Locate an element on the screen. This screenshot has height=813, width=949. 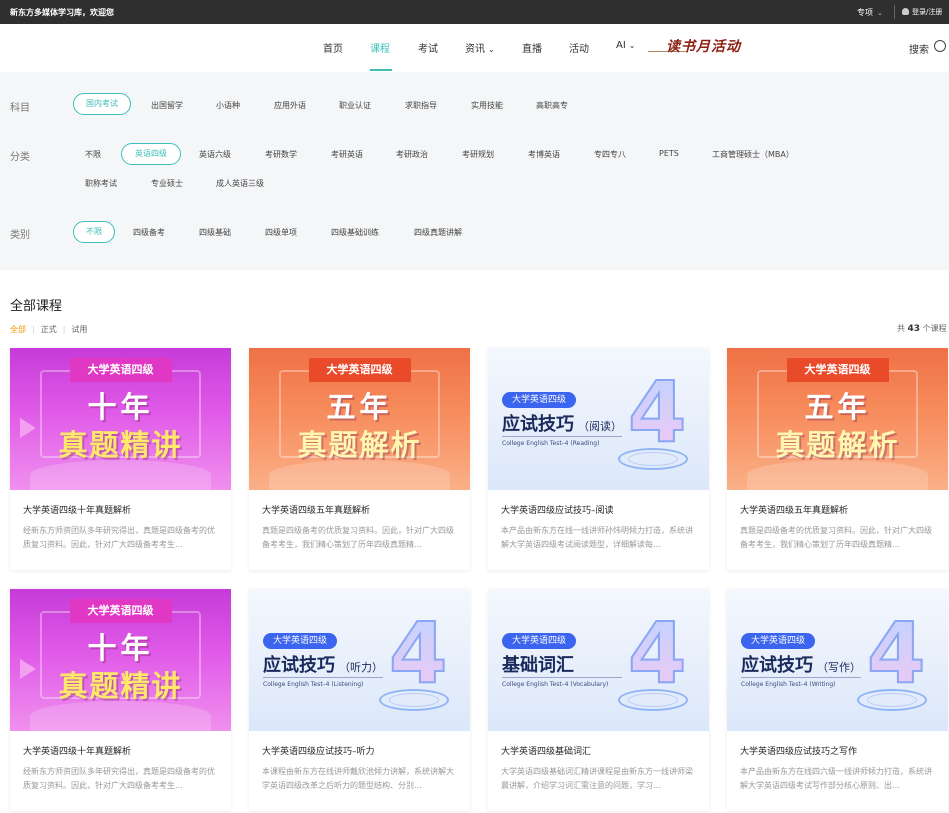
type-option: 四级单项 is located at coordinates (281, 232).